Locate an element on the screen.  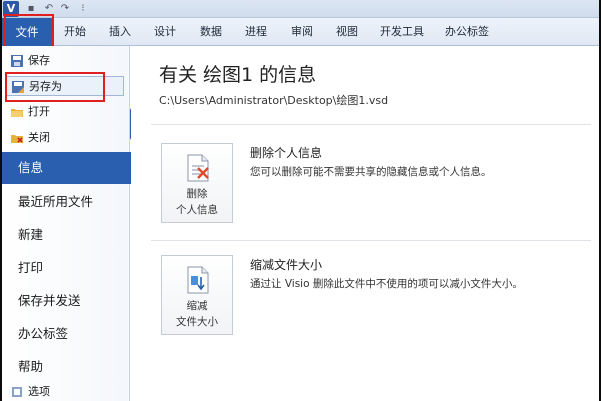
remove-personal-info-button: 删除 个人信息 is located at coordinates (197, 183).